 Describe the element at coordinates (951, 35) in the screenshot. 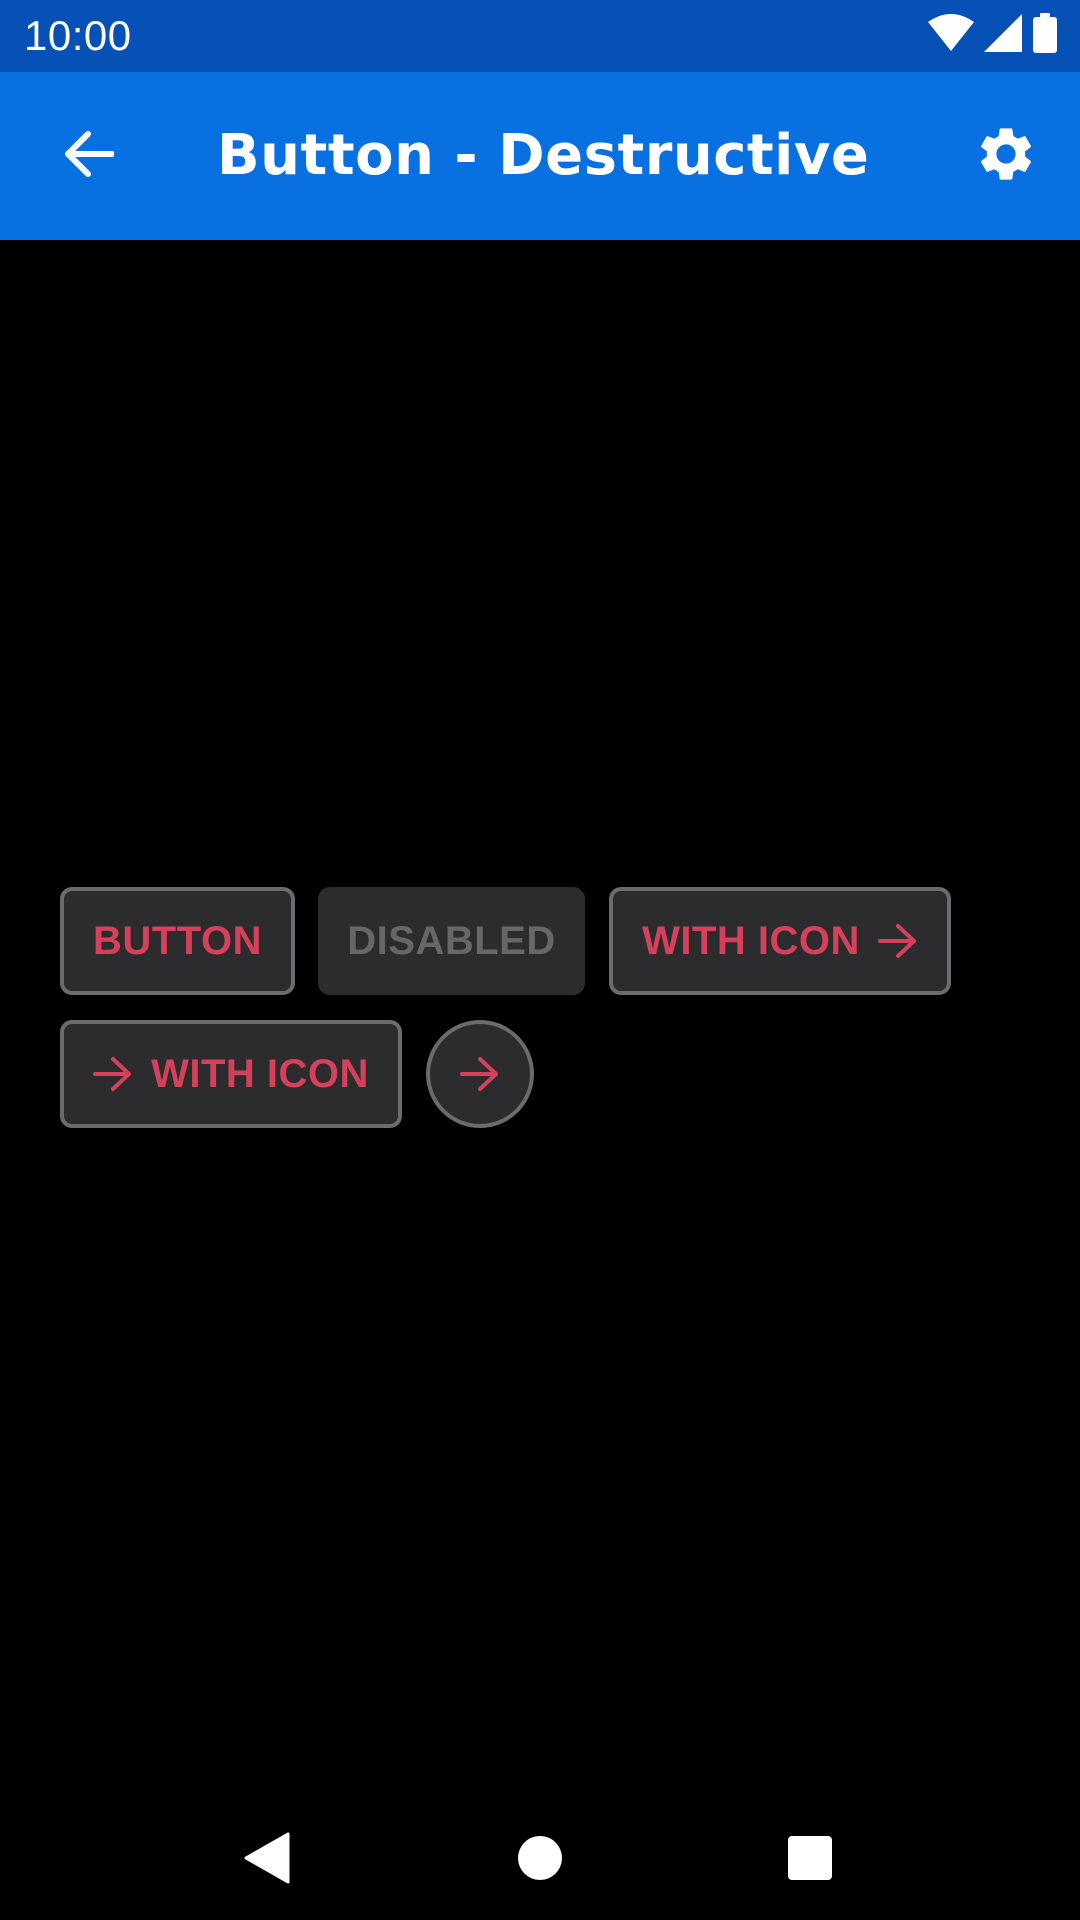

I see `wifi-icon` at that location.